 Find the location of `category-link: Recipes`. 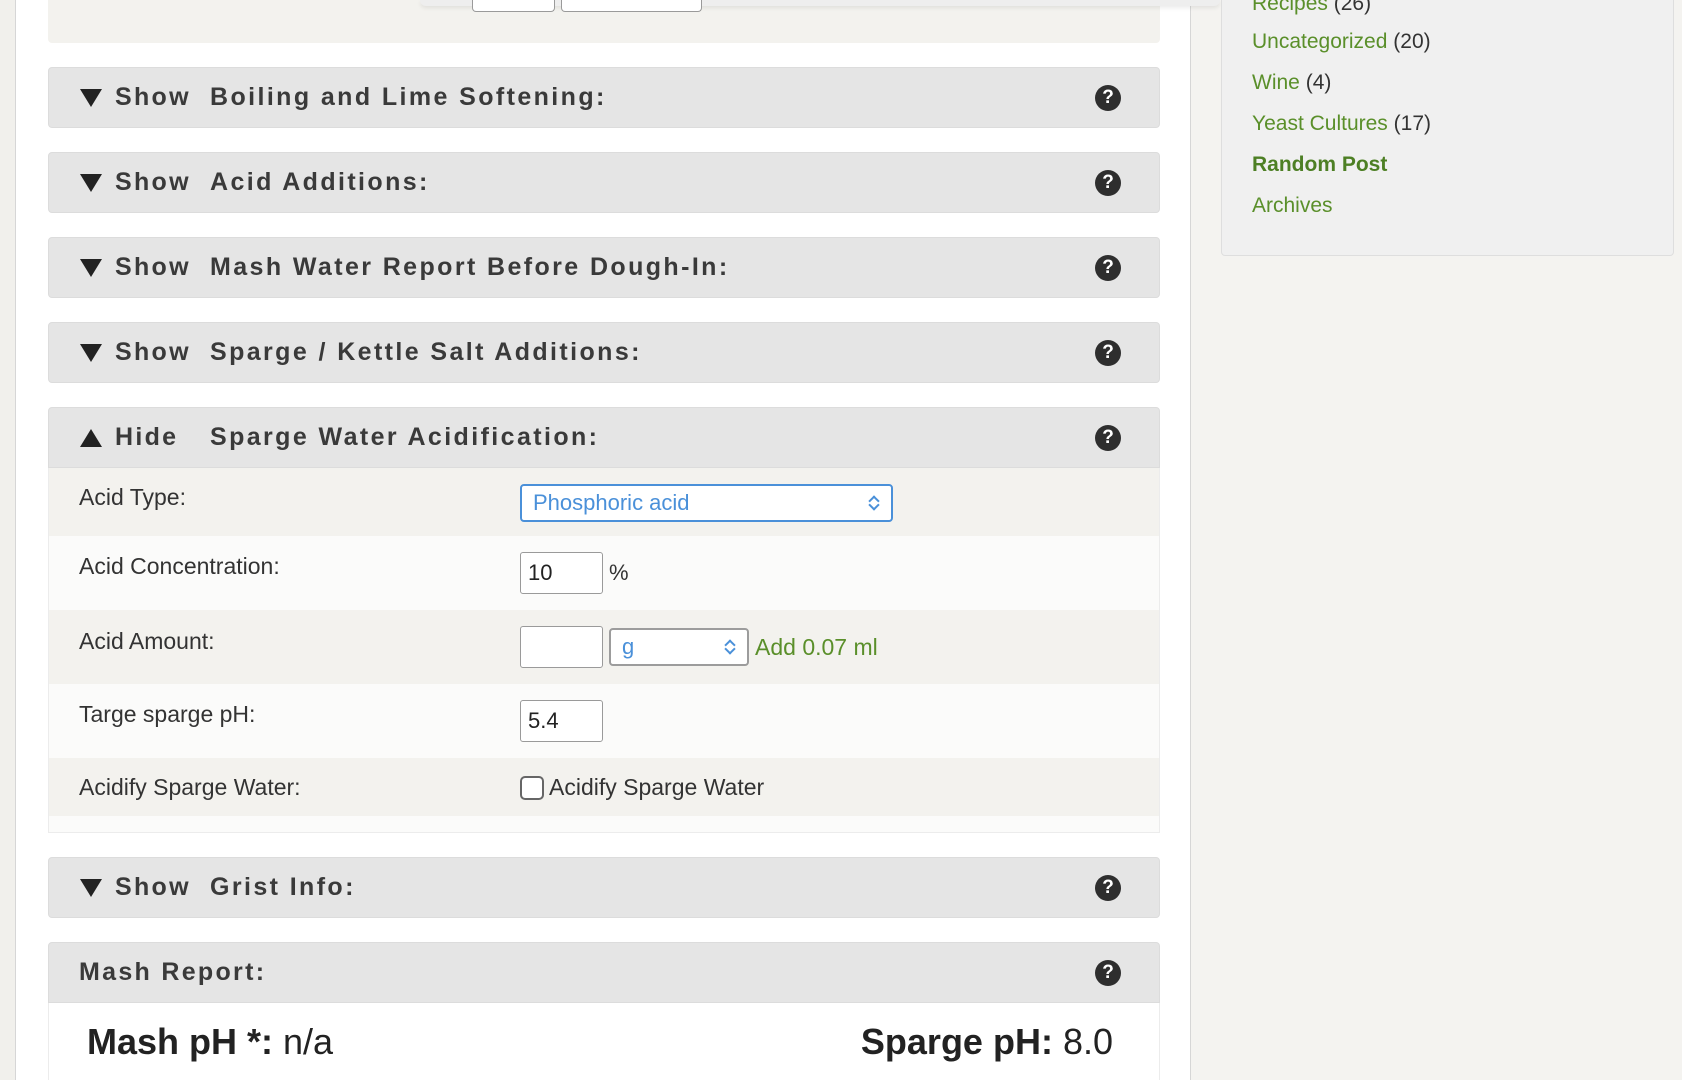

category-link: Recipes is located at coordinates (1290, 7).